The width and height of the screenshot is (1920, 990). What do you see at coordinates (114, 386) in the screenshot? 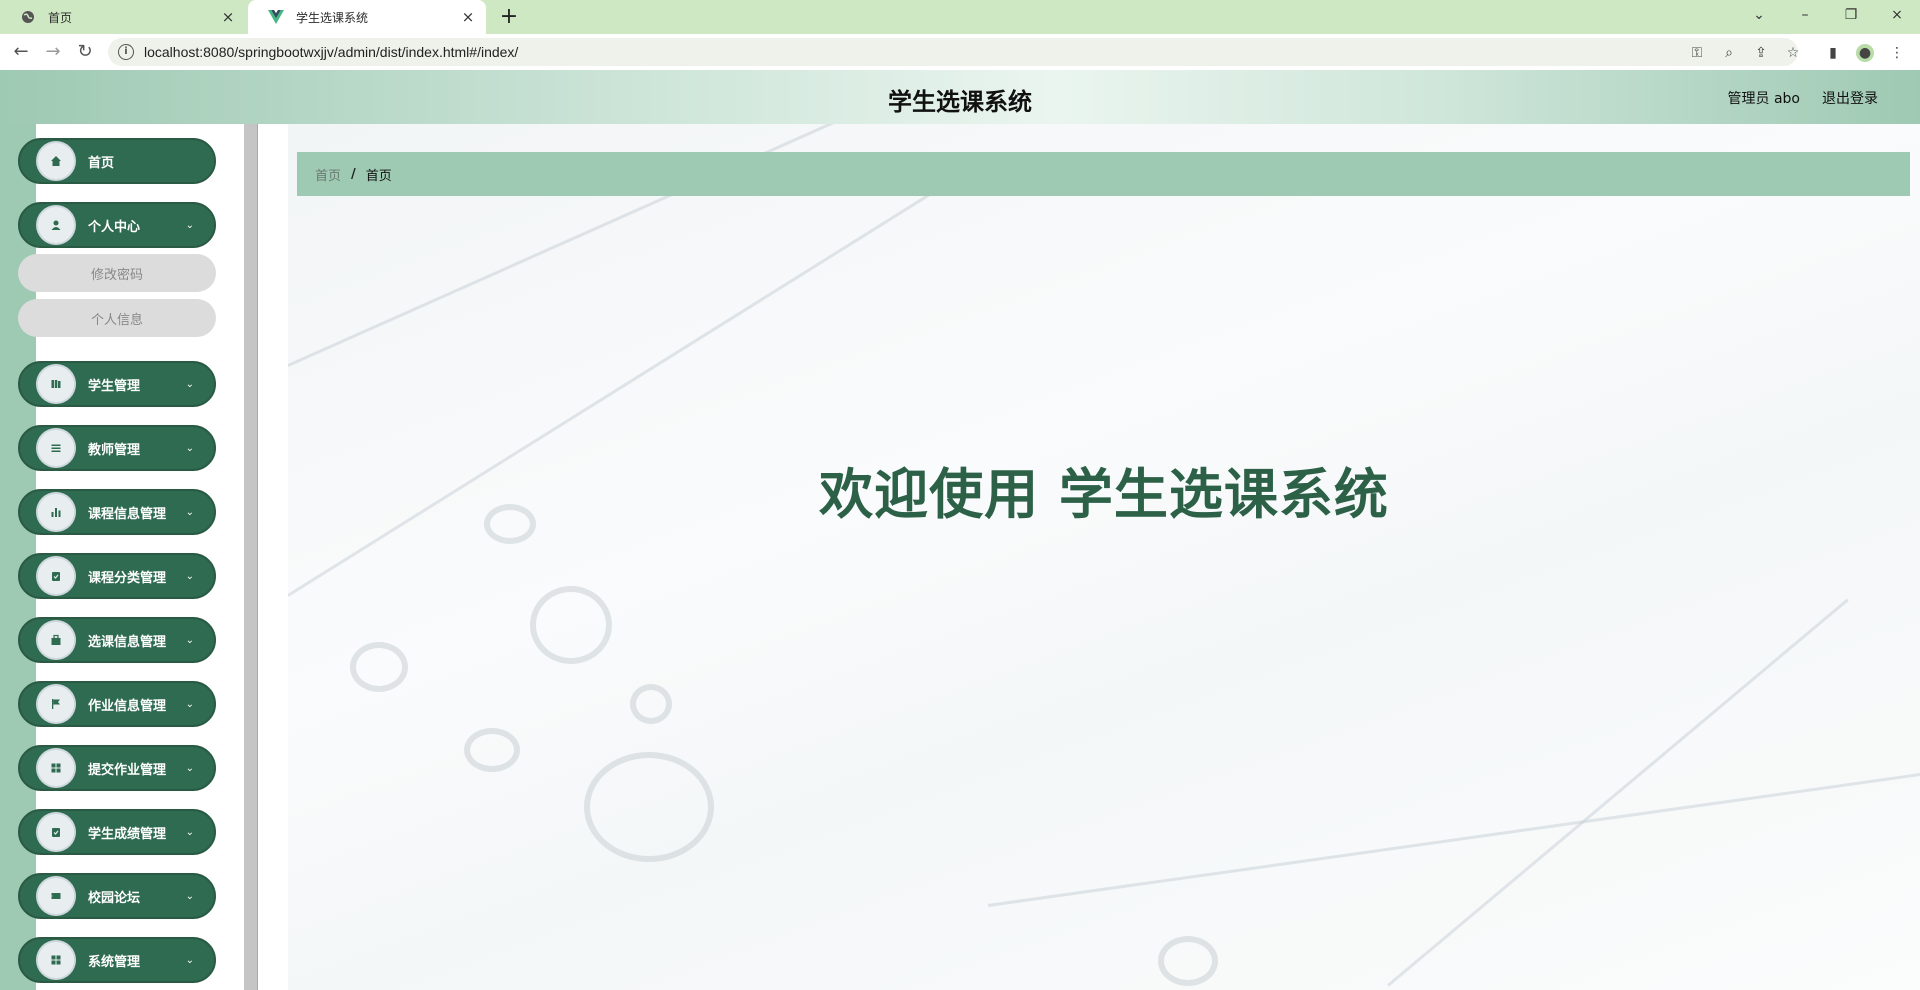
I see `sidebar-item-label: 学生管理` at bounding box center [114, 386].